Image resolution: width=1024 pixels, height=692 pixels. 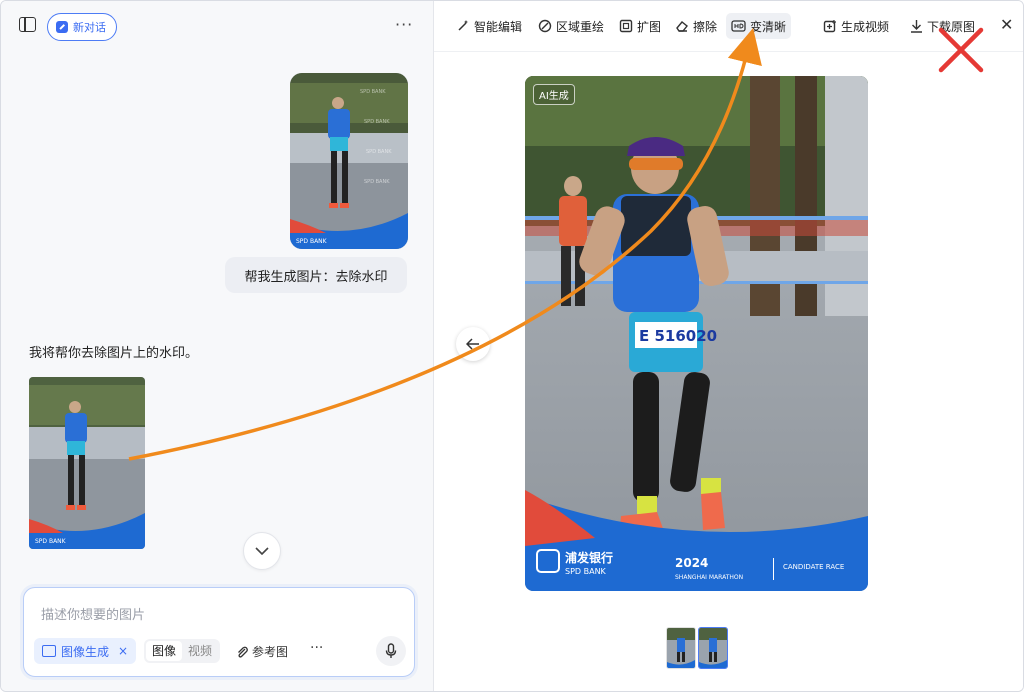 I want to click on previous-image-button, so click(x=473, y=344).